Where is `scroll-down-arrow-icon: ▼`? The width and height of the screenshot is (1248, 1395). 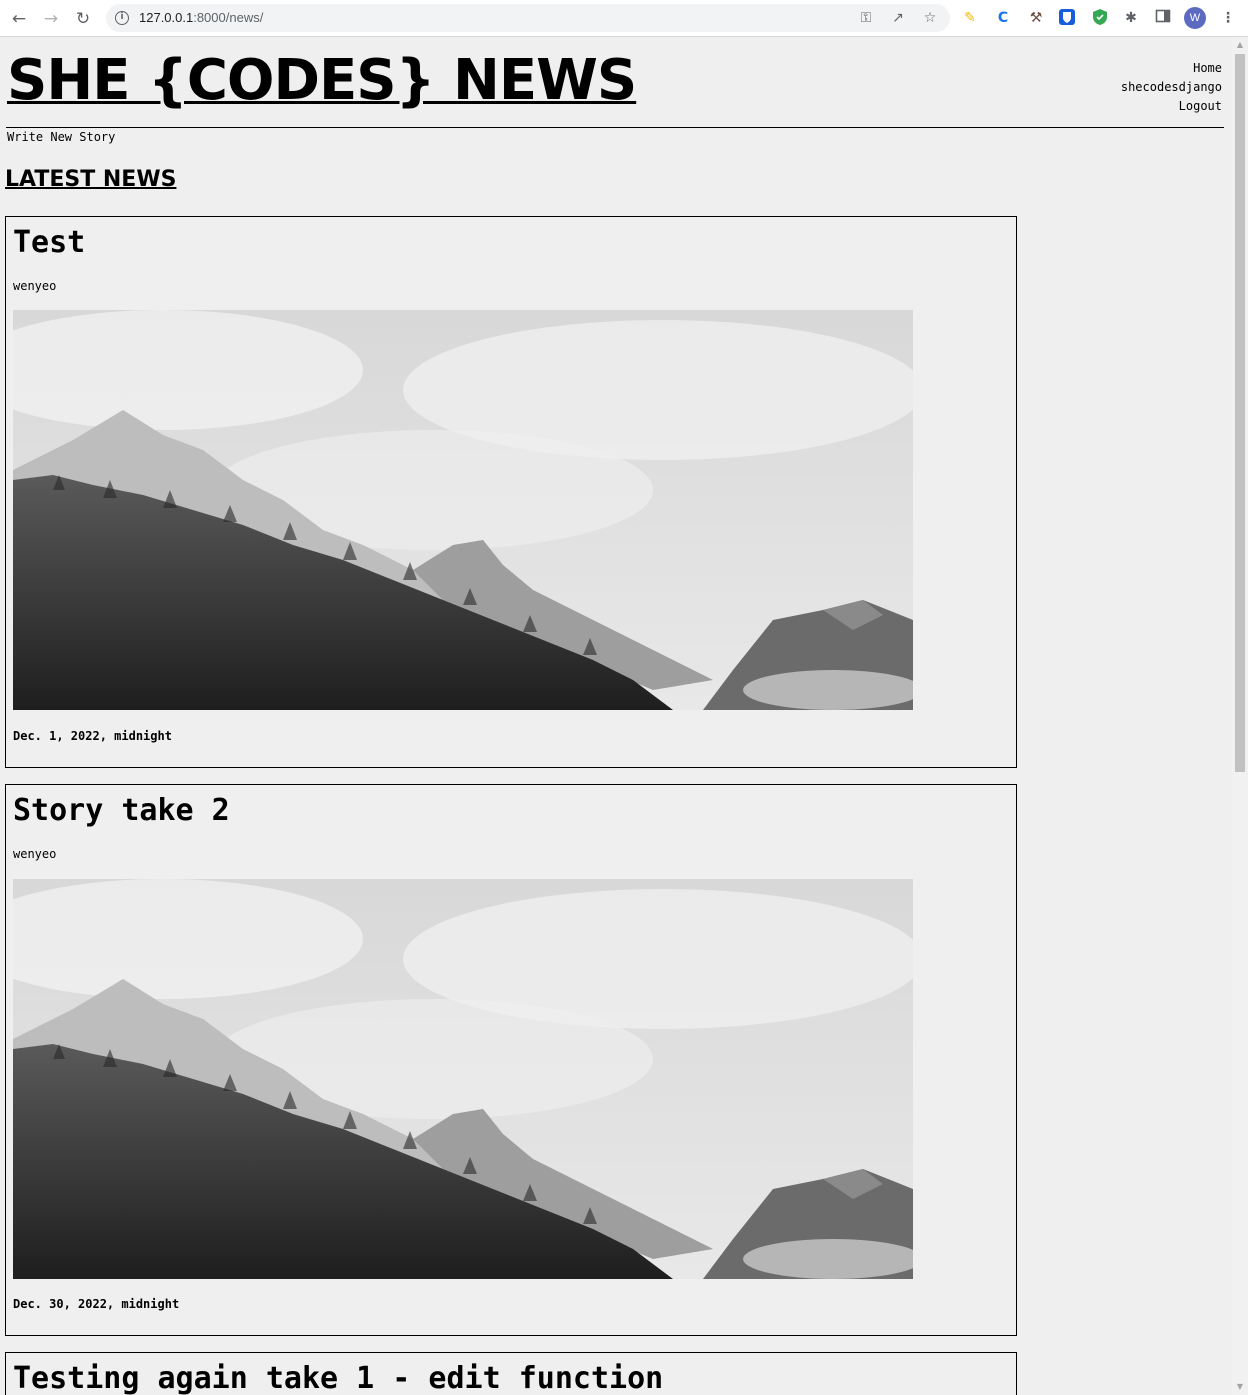
scroll-down-arrow-icon: ▼ is located at coordinates (1240, 1387).